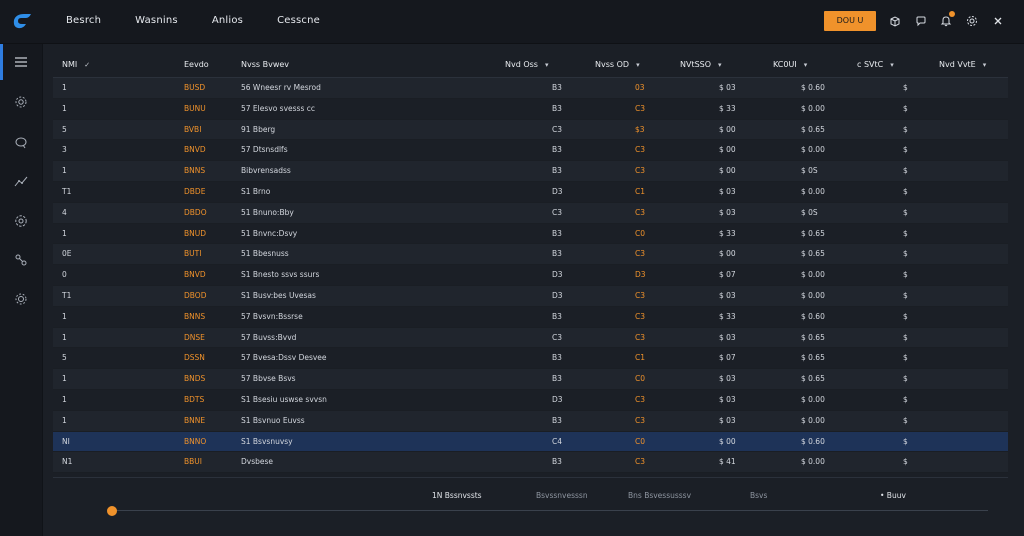 The height and width of the screenshot is (536, 1024). Describe the element at coordinates (156, 22) in the screenshot. I see `nav-item: Wasnins` at that location.